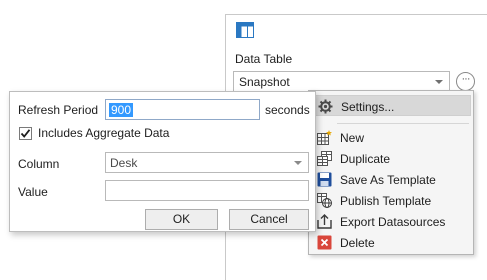  Describe the element at coordinates (391, 137) in the screenshot. I see `menu-item-new: New` at that location.